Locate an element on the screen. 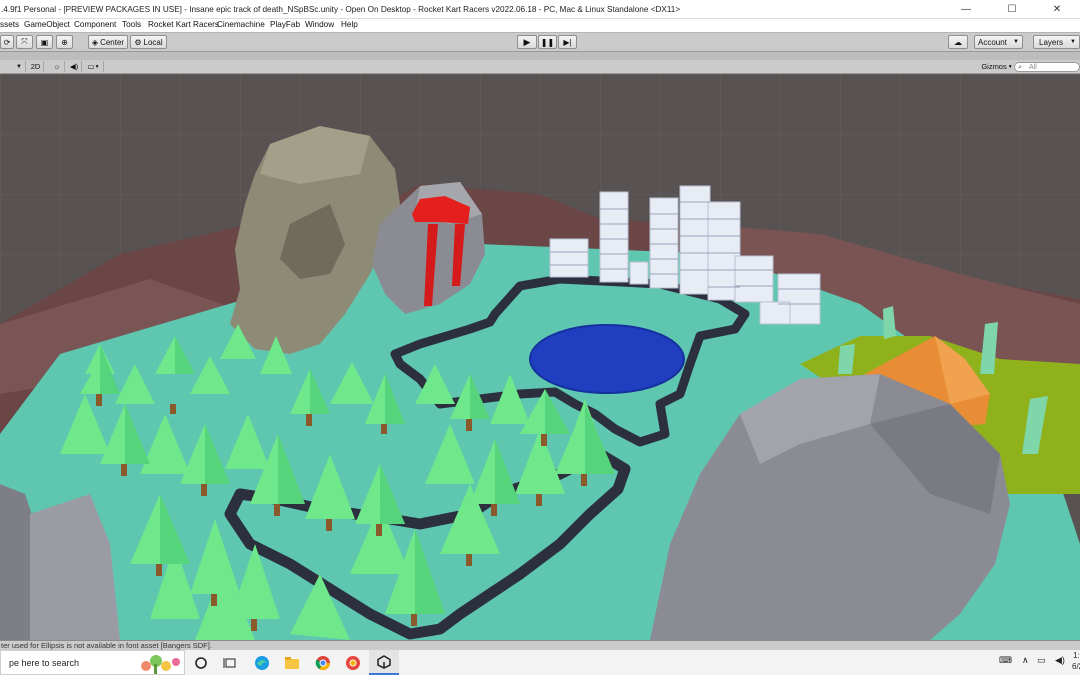 This screenshot has height=675, width=1080. lighting-icon: ☼ is located at coordinates (57, 66).